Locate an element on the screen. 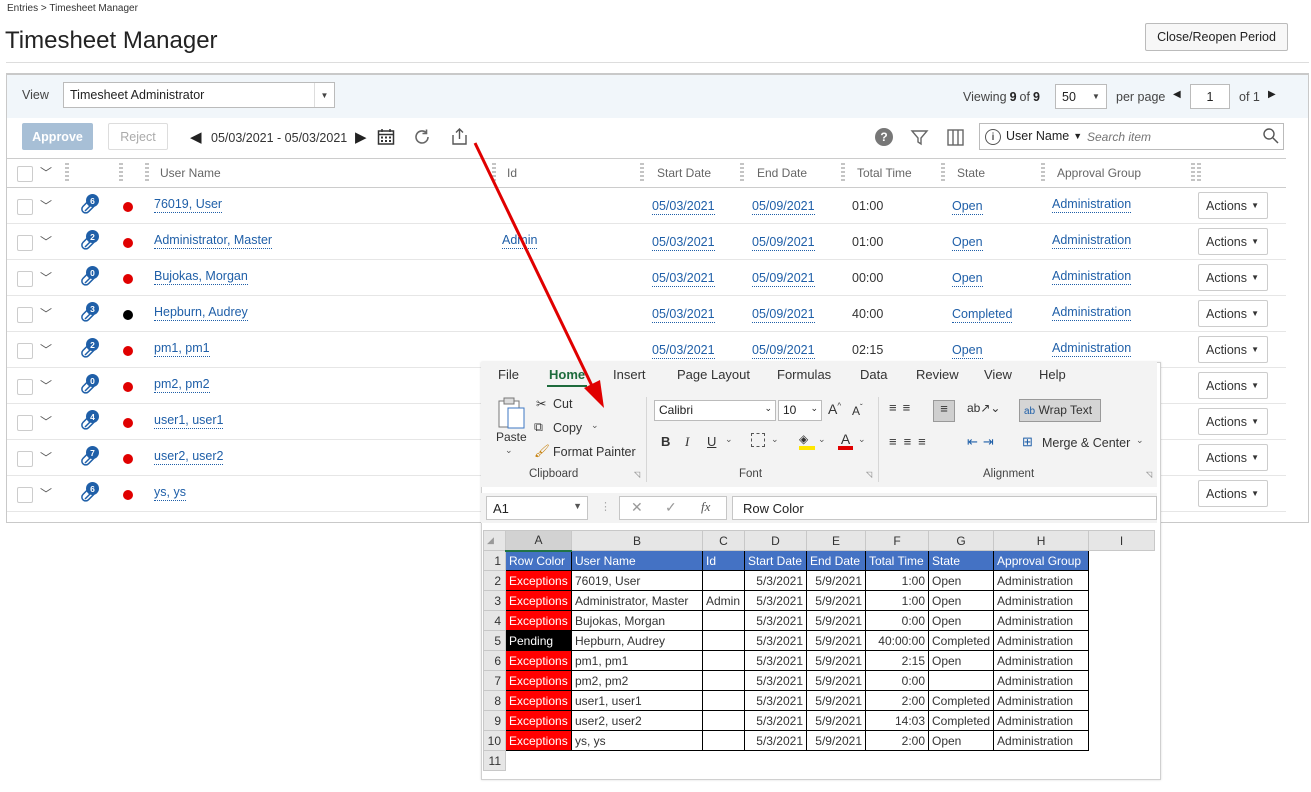 The width and height of the screenshot is (1311, 792). cell: Admin is located at coordinates (723, 600).